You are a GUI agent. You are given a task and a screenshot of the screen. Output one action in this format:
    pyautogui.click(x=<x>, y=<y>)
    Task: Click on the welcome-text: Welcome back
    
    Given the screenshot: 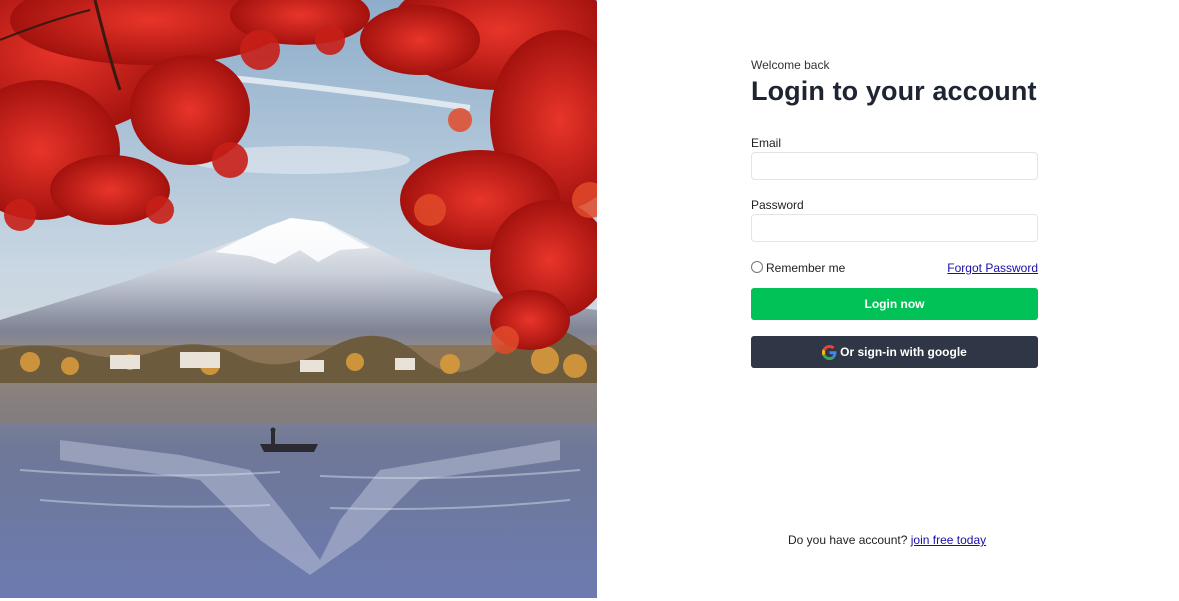 What is the action you would take?
    pyautogui.click(x=790, y=65)
    